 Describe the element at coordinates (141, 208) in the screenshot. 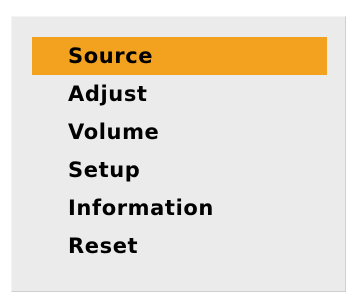

I see `menu-item-label: Information` at that location.